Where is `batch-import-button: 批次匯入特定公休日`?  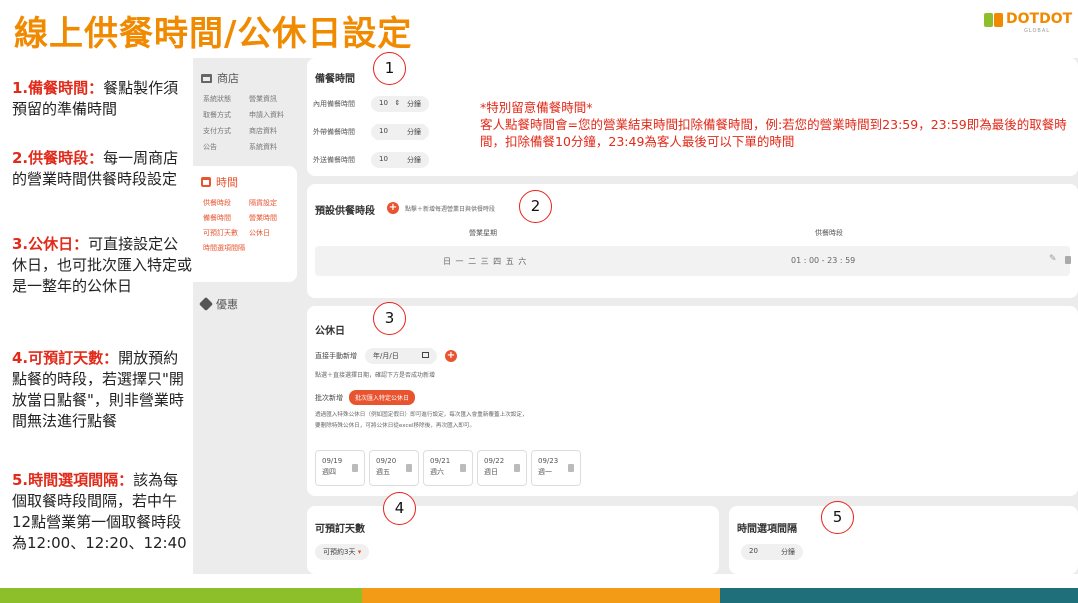 batch-import-button: 批次匯入特定公休日 is located at coordinates (382, 397).